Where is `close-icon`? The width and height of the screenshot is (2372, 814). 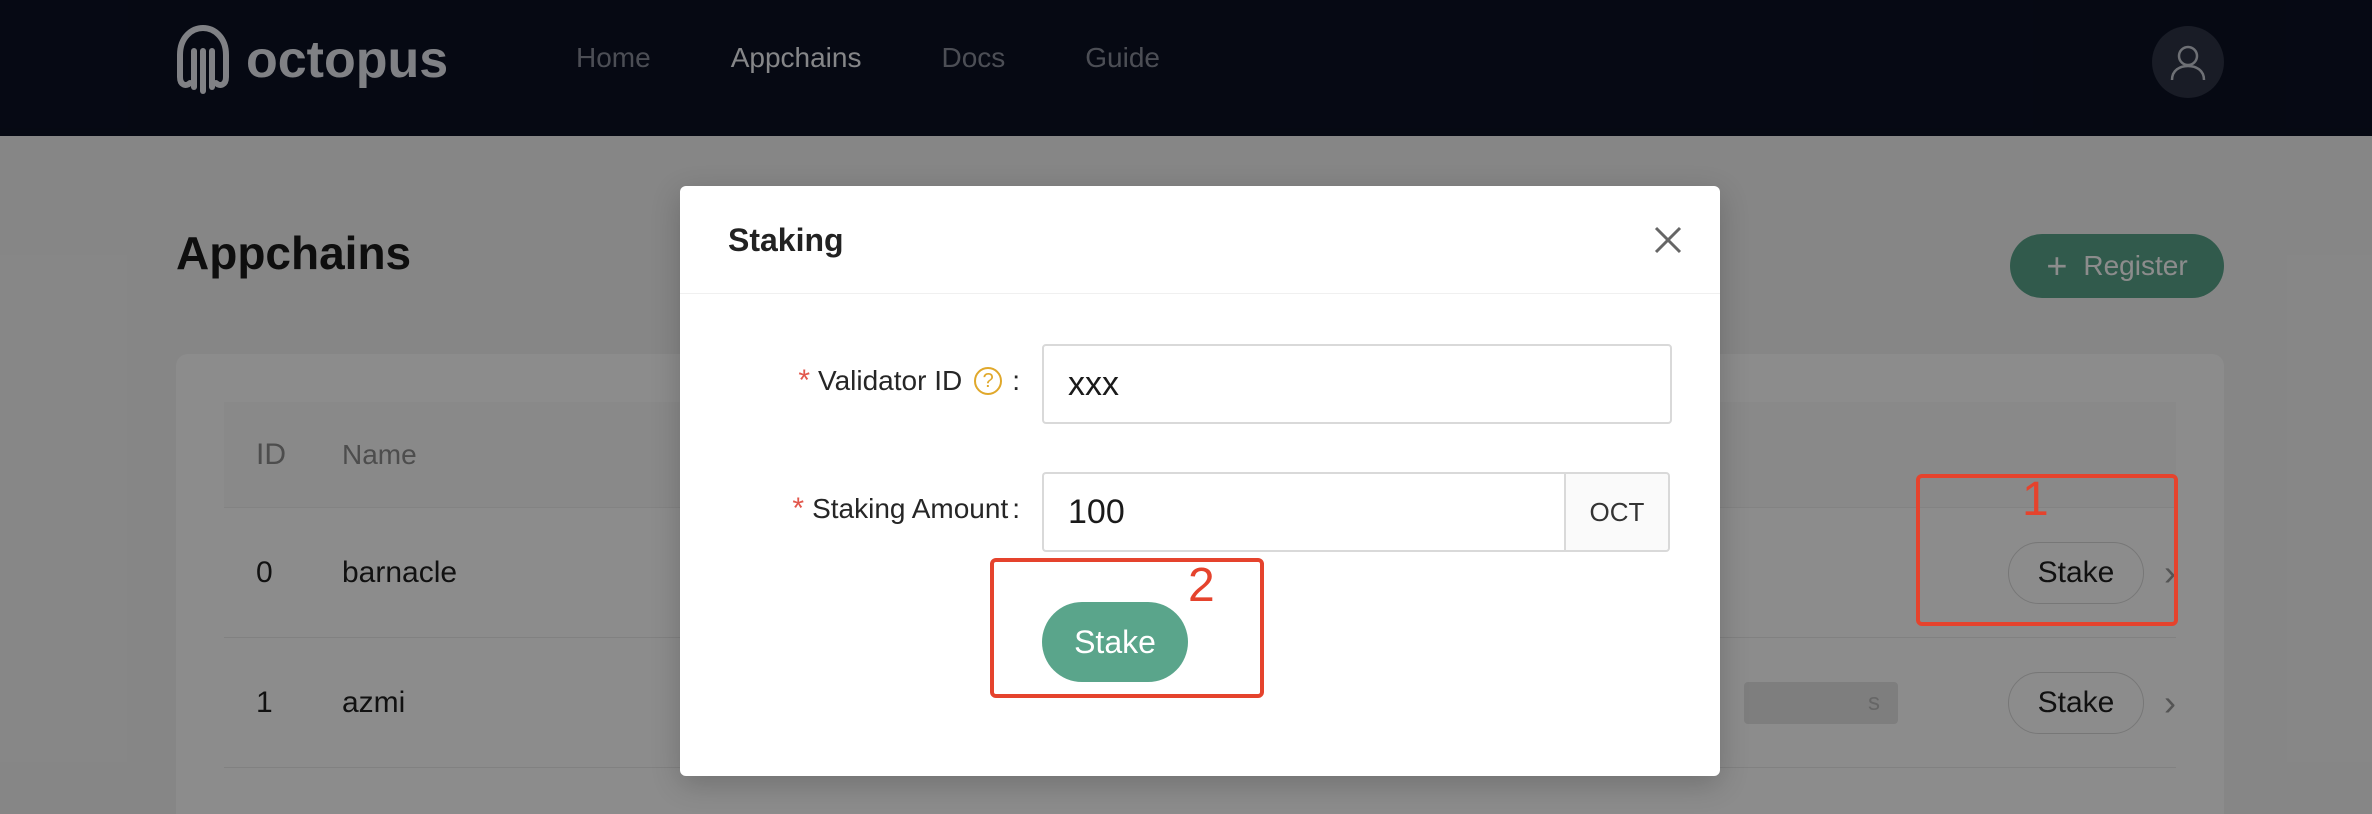
close-icon is located at coordinates (1668, 240).